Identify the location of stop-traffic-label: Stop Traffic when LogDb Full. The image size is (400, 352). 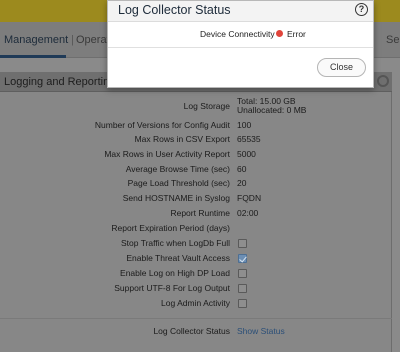
(175, 243).